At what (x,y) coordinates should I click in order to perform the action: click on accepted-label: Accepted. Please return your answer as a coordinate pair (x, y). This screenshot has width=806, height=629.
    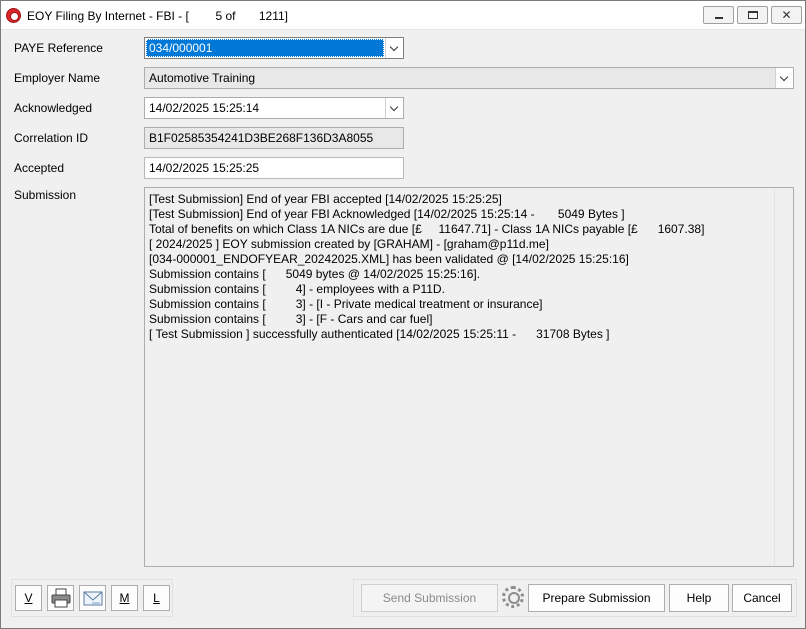
    Looking at the image, I should click on (39, 168).